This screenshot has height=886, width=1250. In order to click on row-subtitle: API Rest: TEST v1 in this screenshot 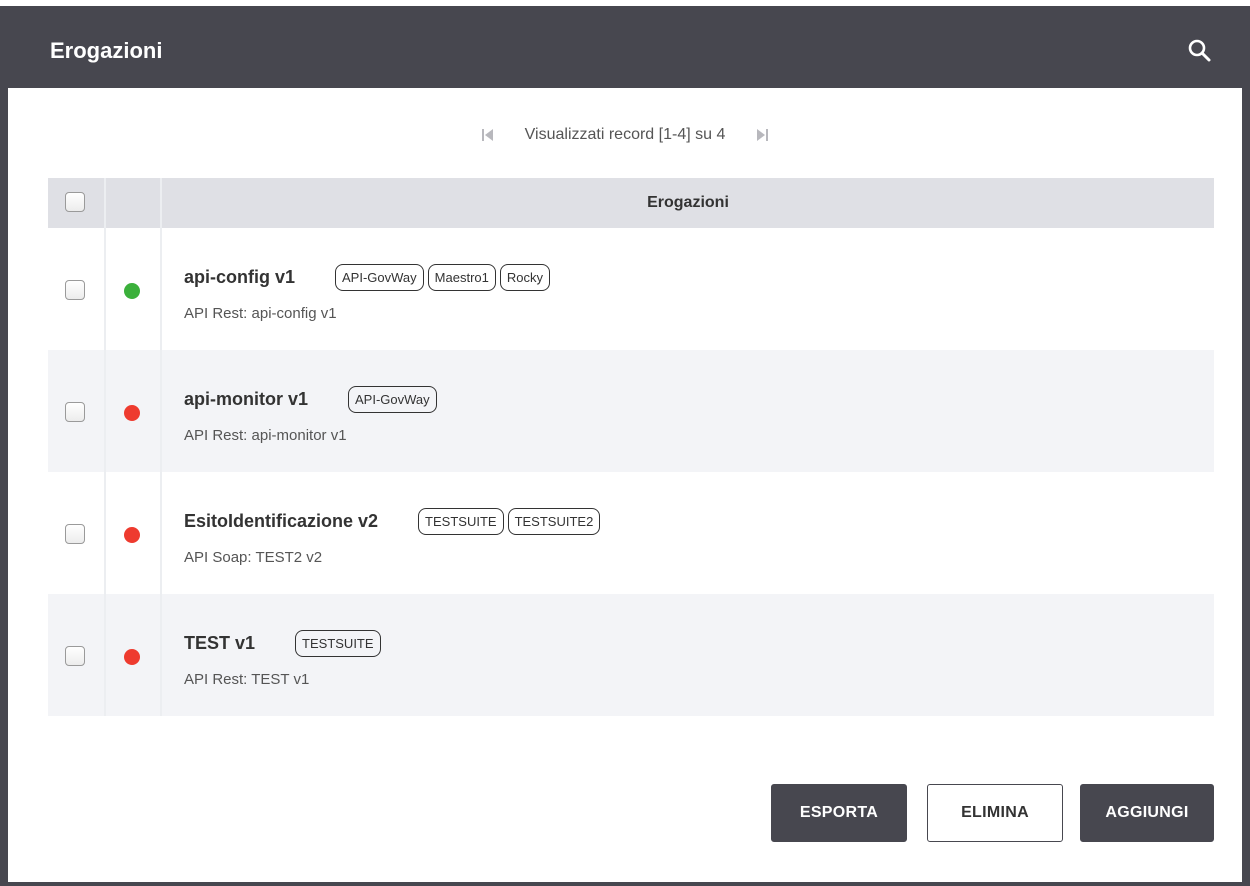, I will do `click(247, 679)`.